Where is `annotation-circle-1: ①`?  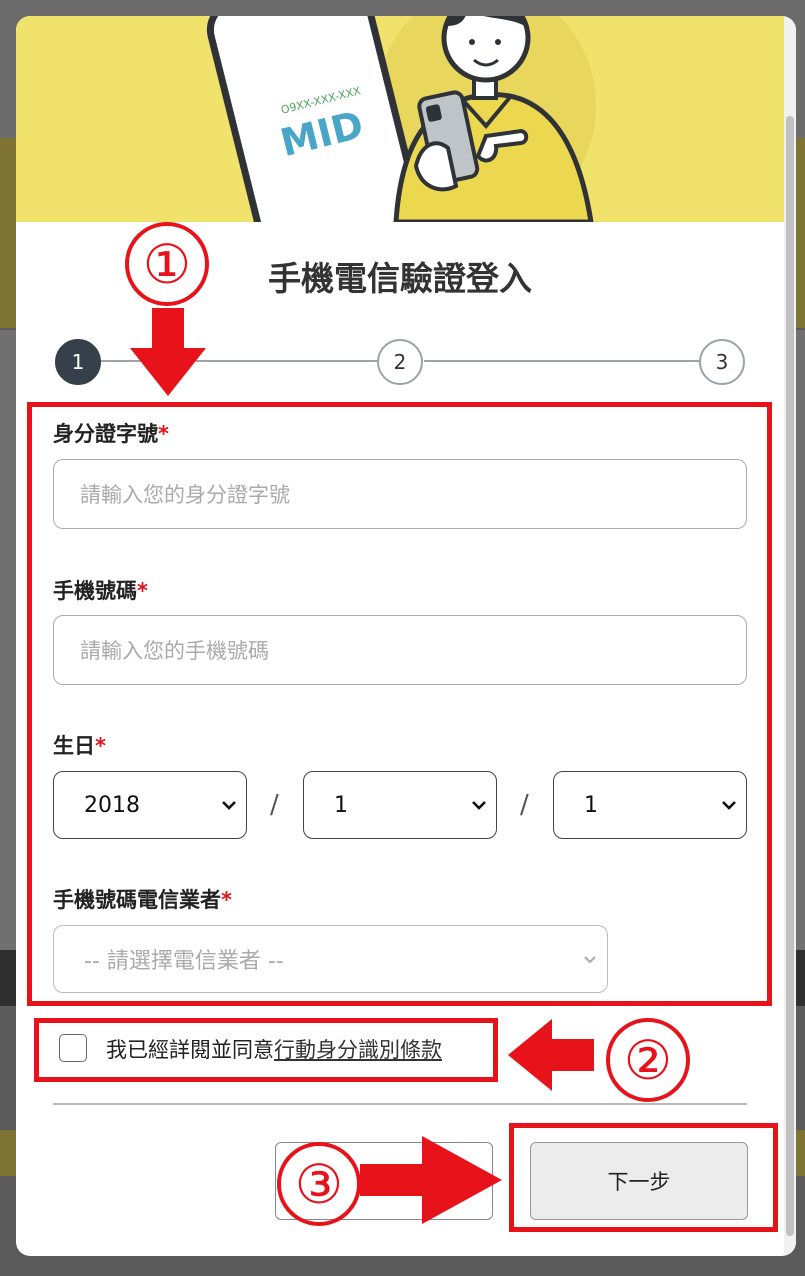 annotation-circle-1: ① is located at coordinates (167, 264).